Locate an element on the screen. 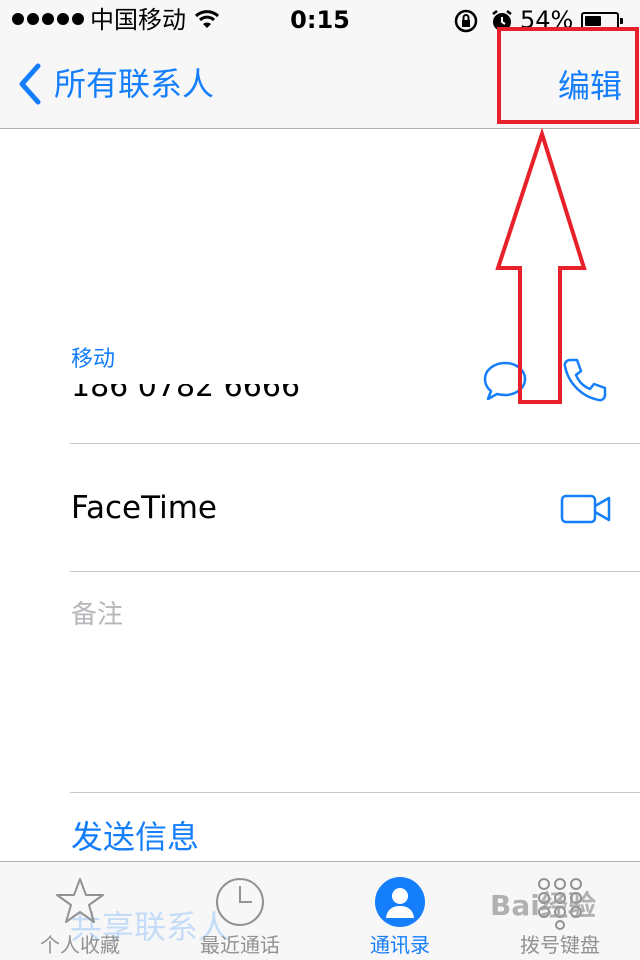 The height and width of the screenshot is (960, 640). tab-label: 拨号键盘 is located at coordinates (560, 945).